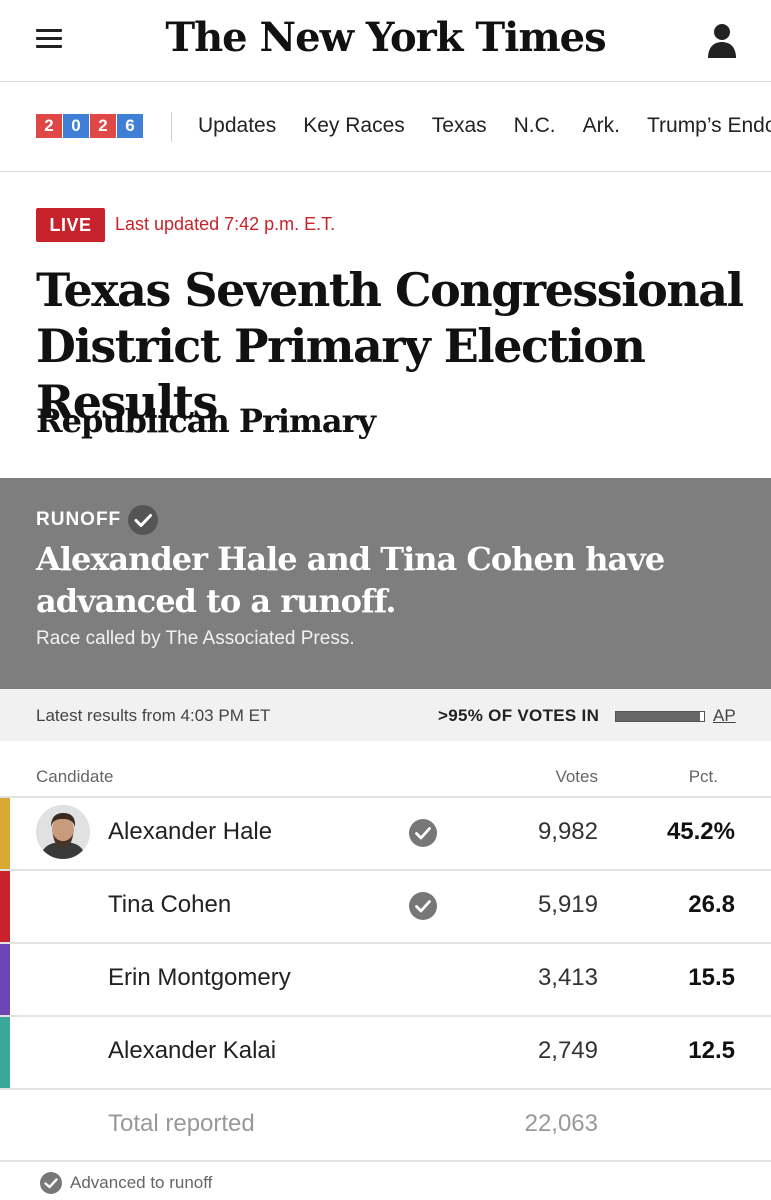 The width and height of the screenshot is (771, 1200). I want to click on race-called-text: Race called by The Associated Press., so click(195, 638).